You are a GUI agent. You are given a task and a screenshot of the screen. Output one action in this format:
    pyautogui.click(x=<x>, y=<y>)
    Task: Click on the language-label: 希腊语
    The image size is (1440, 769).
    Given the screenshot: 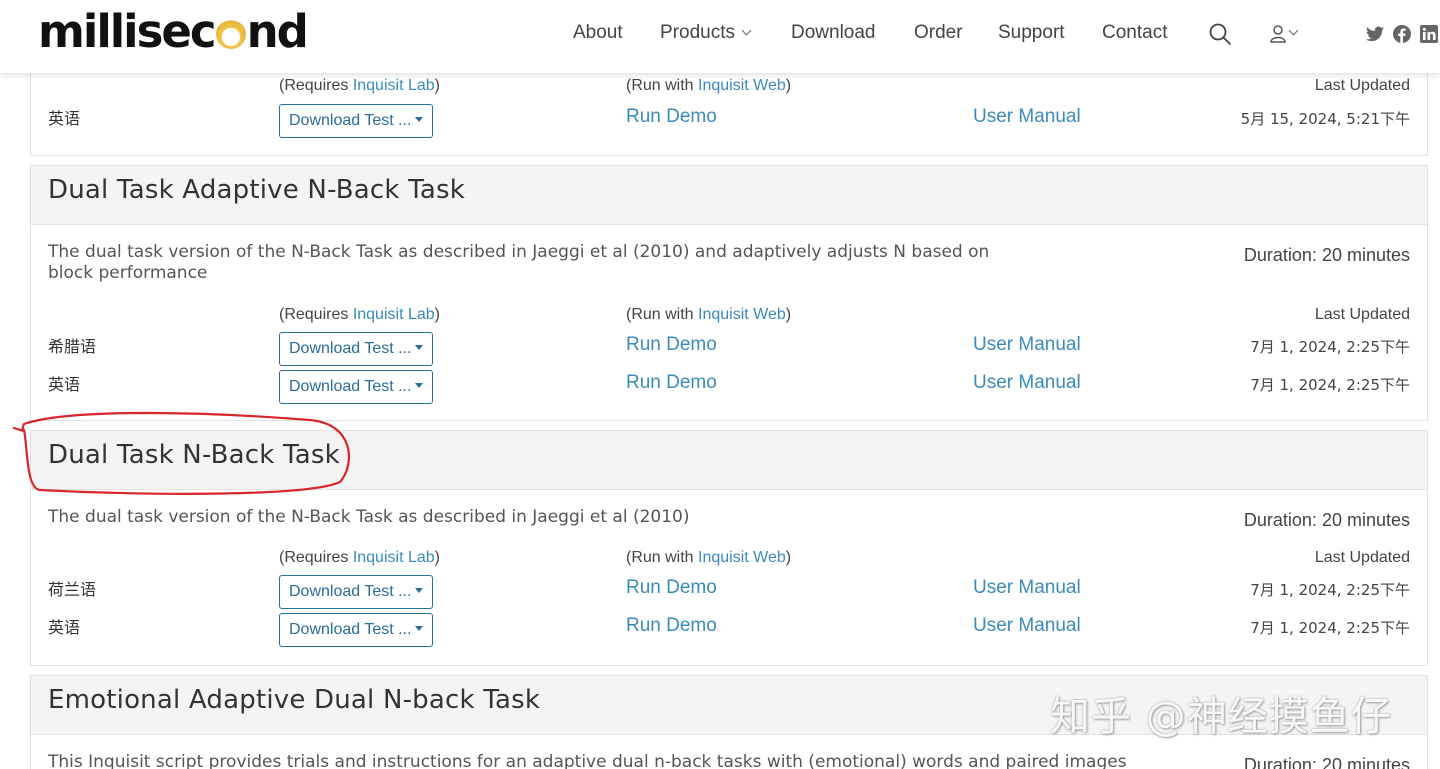 What is the action you would take?
    pyautogui.click(x=72, y=346)
    